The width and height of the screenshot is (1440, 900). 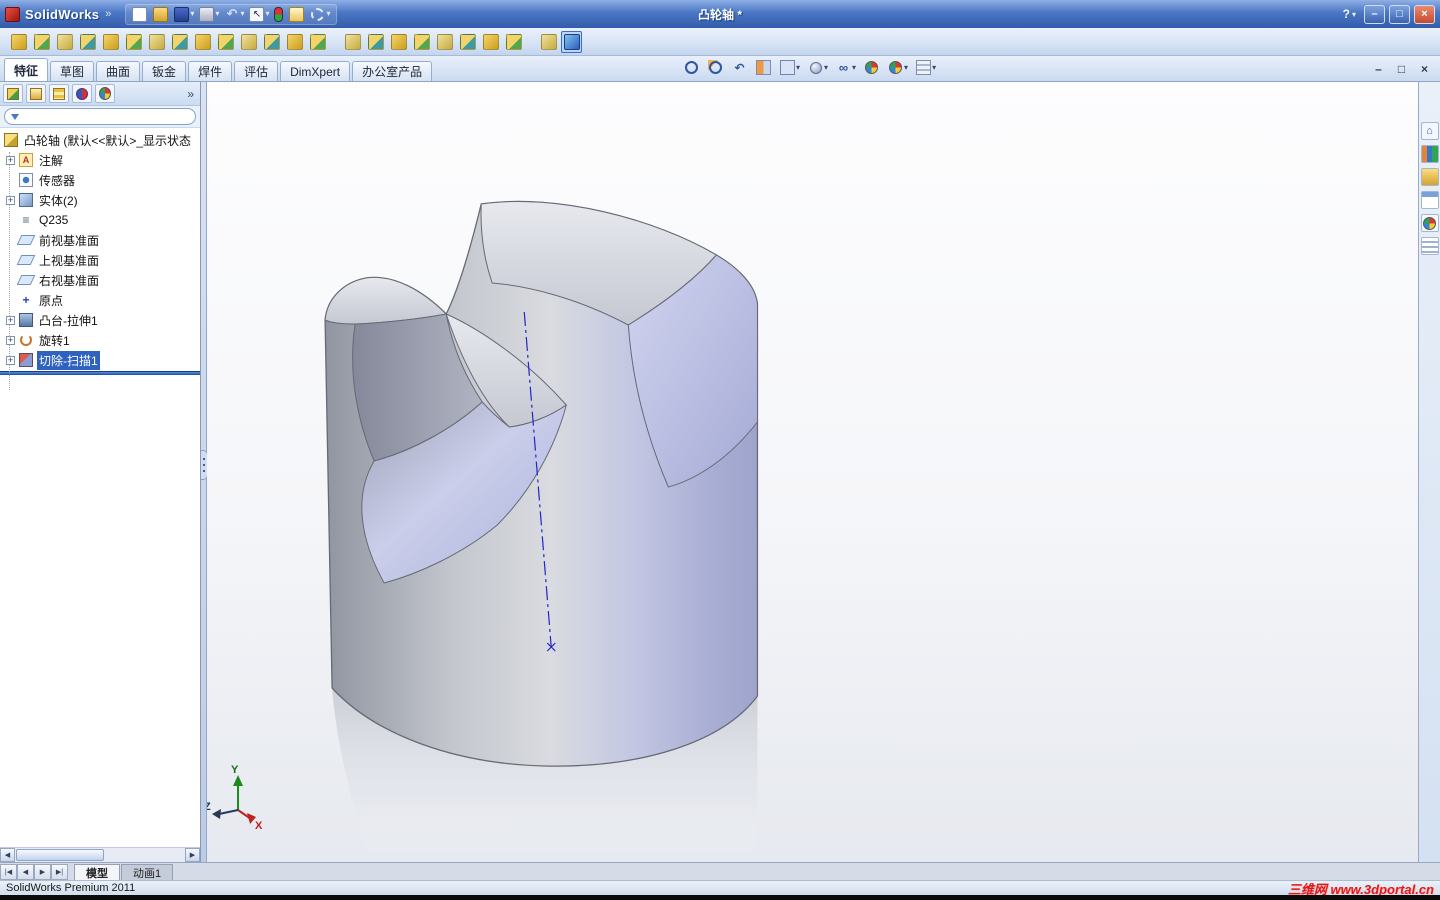 I want to click on select-icon: ▾, so click(x=259, y=14).